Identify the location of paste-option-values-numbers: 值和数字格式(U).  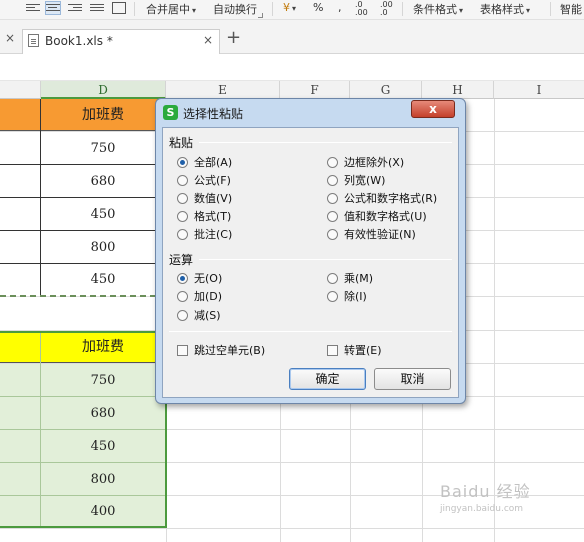
(377, 216).